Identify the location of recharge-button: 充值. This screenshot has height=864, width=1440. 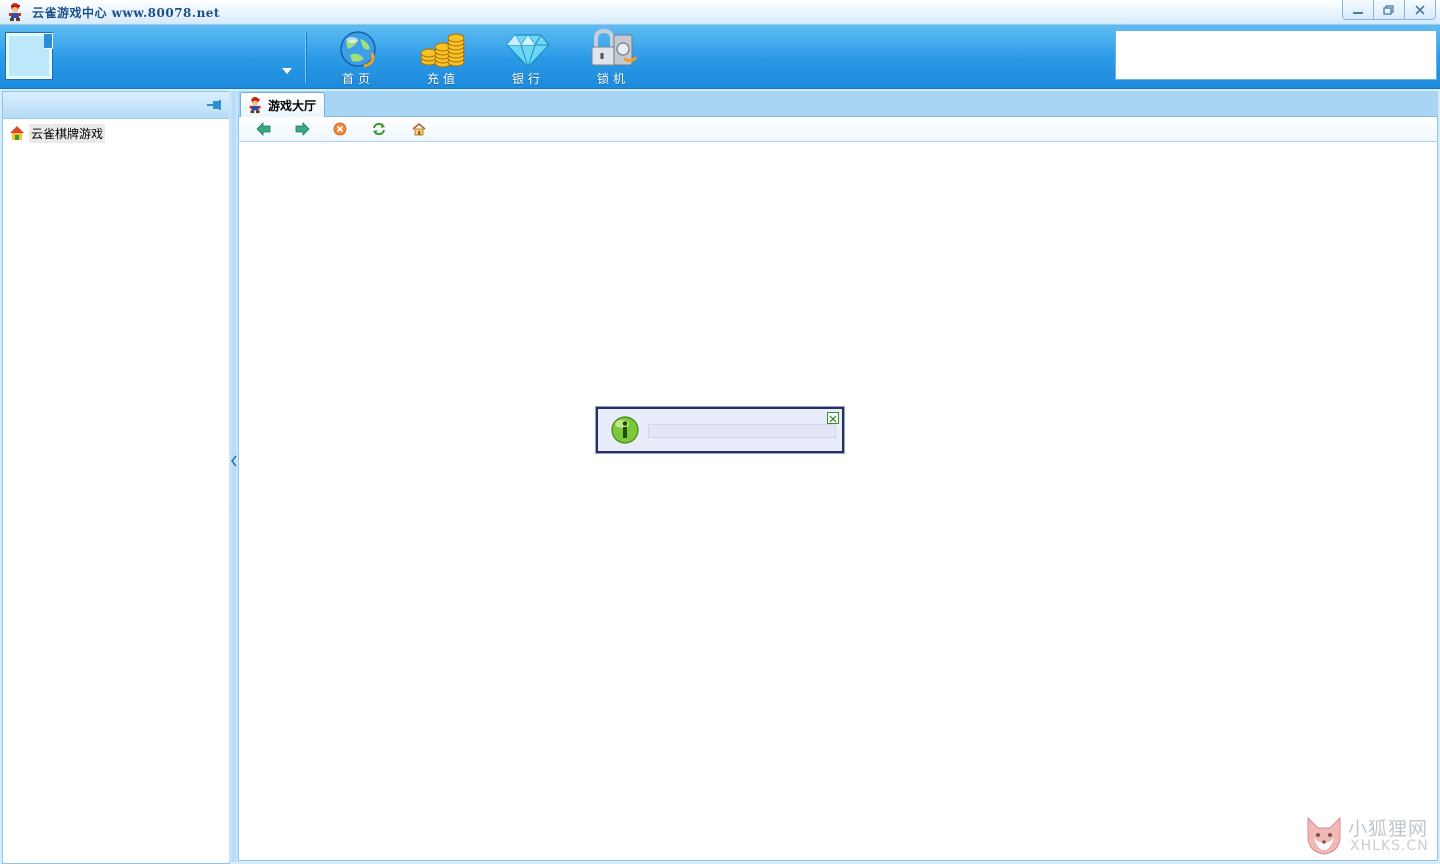
(443, 58).